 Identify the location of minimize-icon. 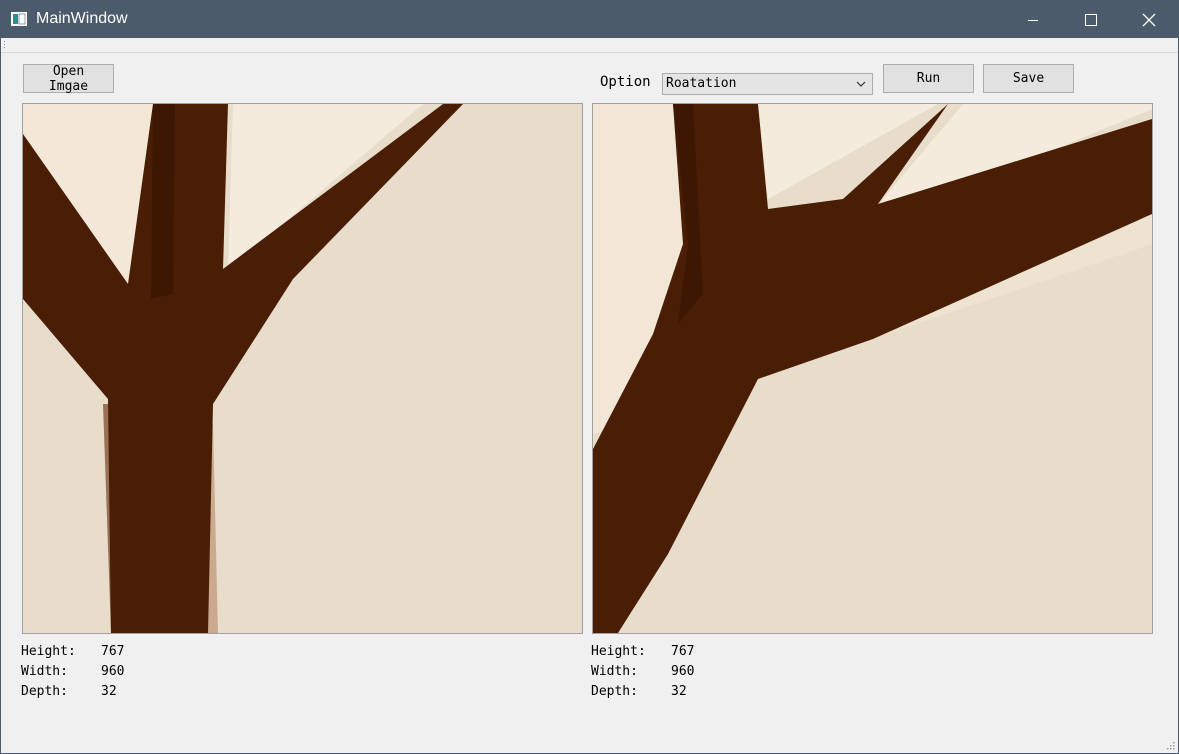
(1033, 20).